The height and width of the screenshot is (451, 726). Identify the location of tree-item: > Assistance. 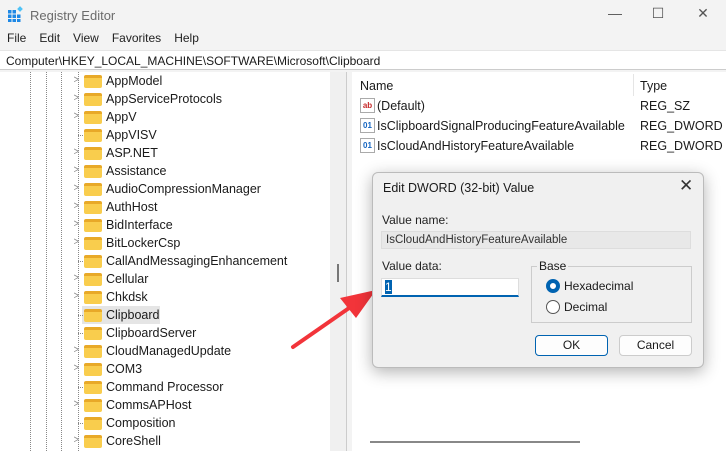
(165, 171).